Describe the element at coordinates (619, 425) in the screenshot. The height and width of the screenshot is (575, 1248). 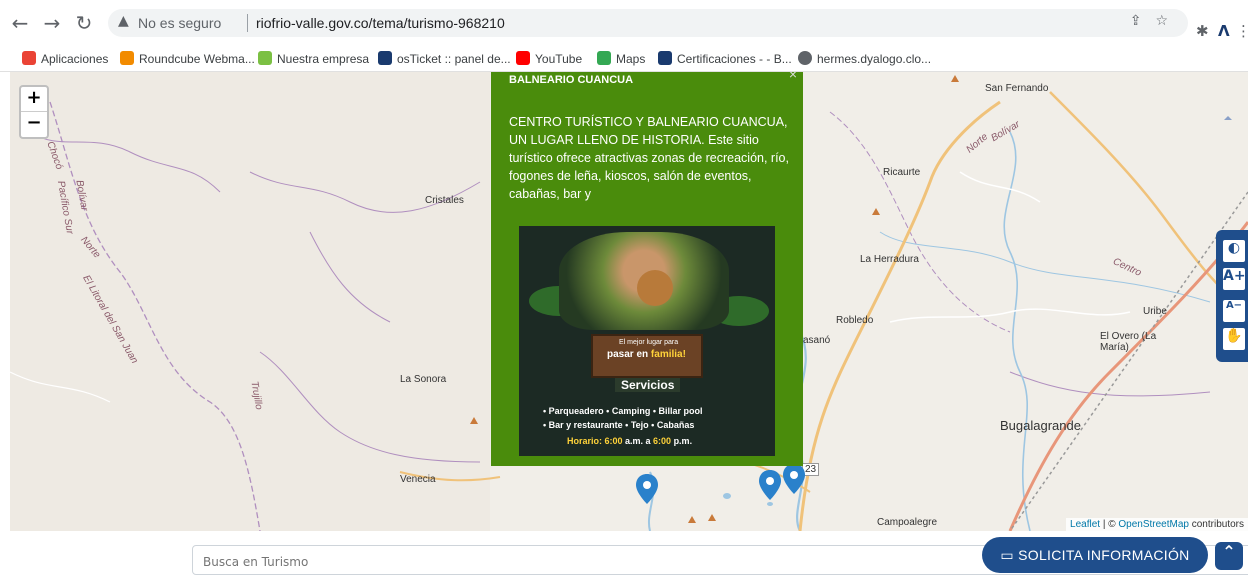
I see `flyer-services-line: • Bar y restaurante • Tejo • Cabañas` at that location.